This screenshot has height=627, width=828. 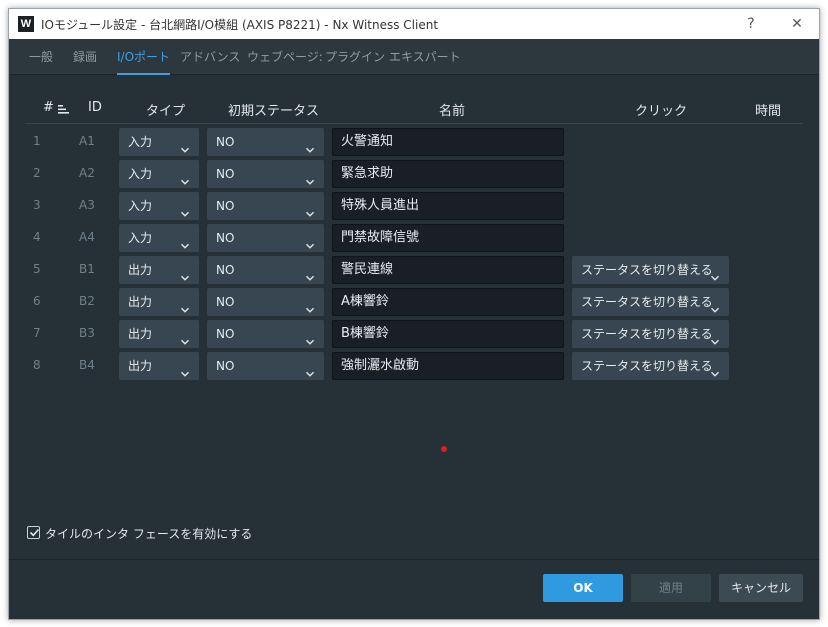 What do you see at coordinates (355, 57) in the screenshot?
I see `tab-plugins: プラグイン` at bounding box center [355, 57].